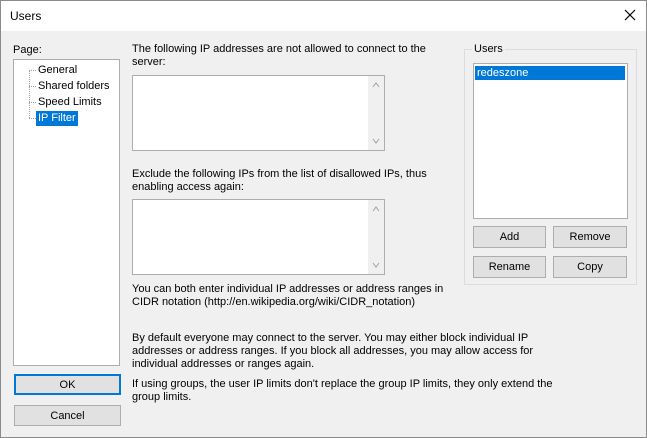 This screenshot has width=647, height=438. I want to click on tree-item-ip-filter: IP Filter, so click(57, 118).